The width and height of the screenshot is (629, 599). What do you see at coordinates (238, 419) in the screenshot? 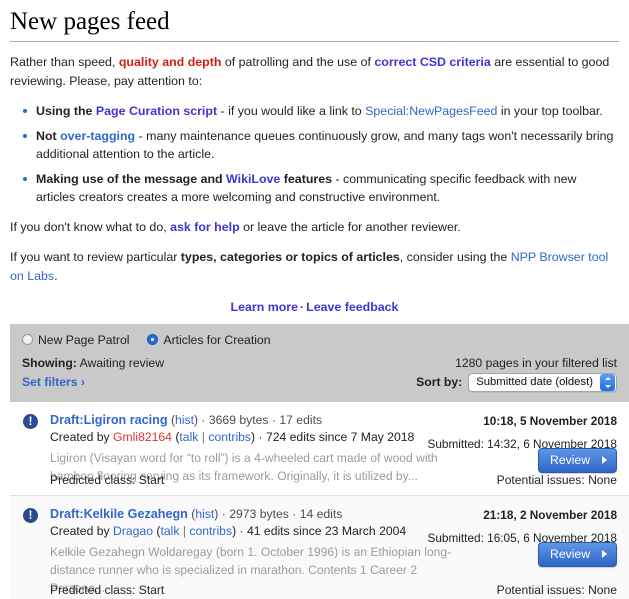
I see `article-bytes: 3669 bytes` at bounding box center [238, 419].